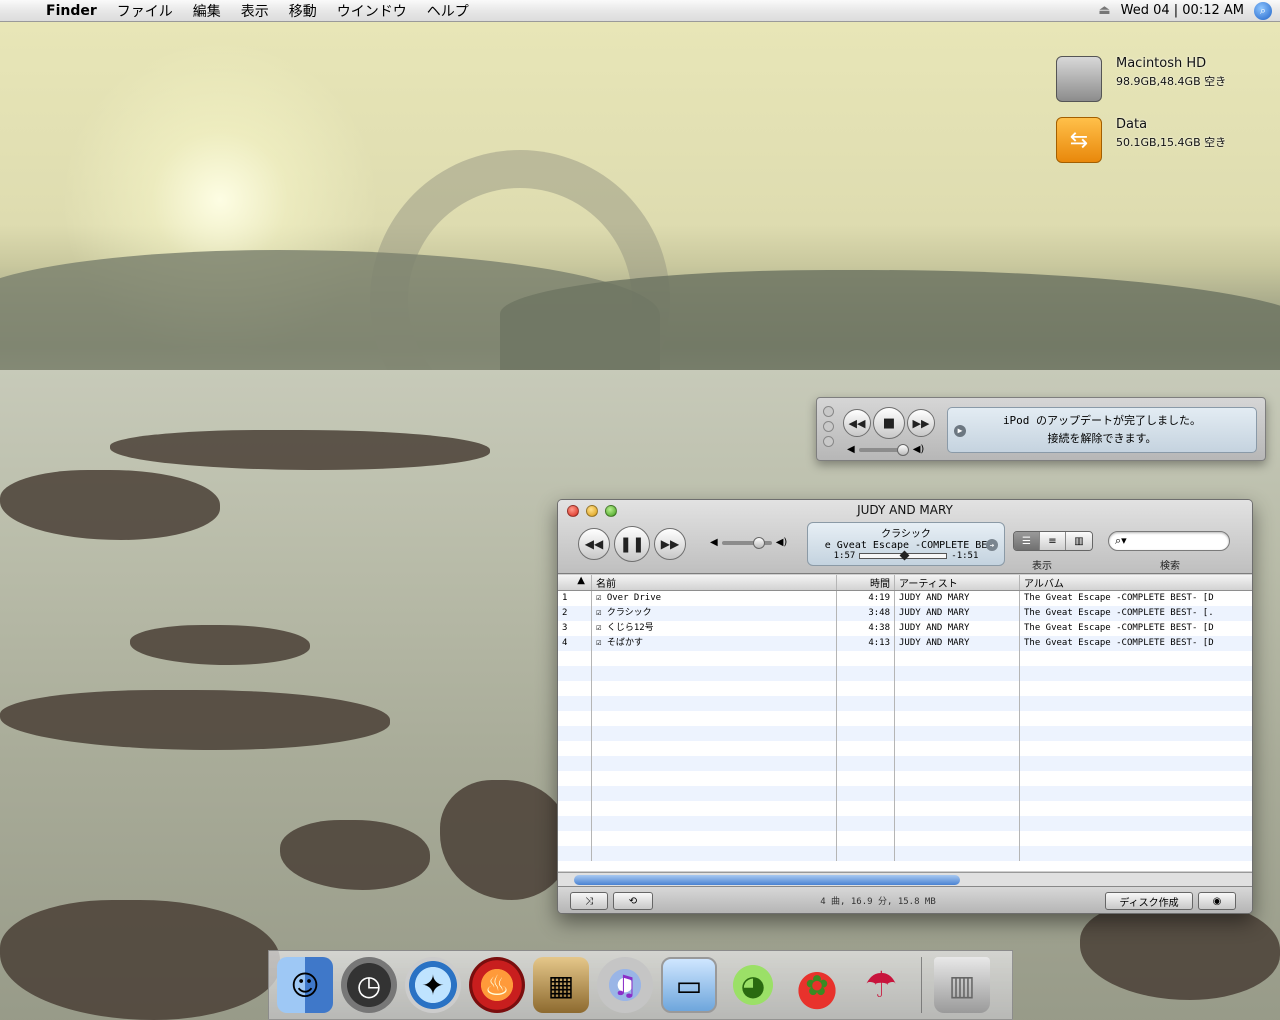  Describe the element at coordinates (689, 985) in the screenshot. I see `iphone-icon: ▭` at that location.